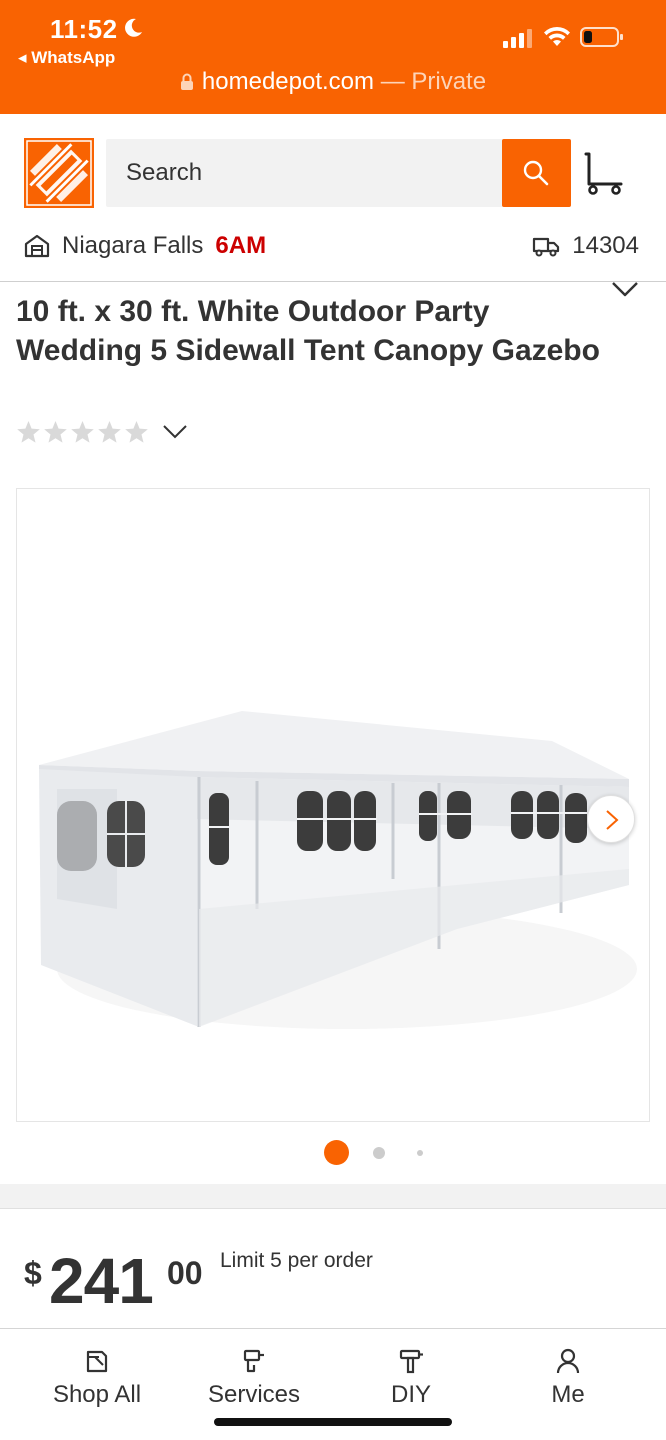  What do you see at coordinates (338, 173) in the screenshot?
I see `search-bar: Search` at bounding box center [338, 173].